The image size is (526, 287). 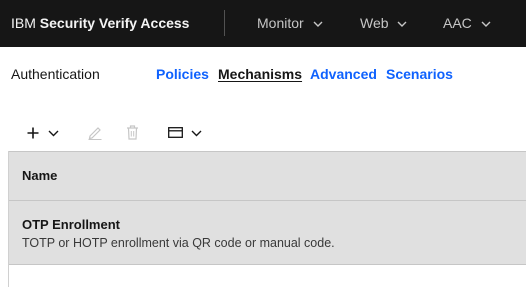 I want to click on delete-button, so click(x=132, y=132).